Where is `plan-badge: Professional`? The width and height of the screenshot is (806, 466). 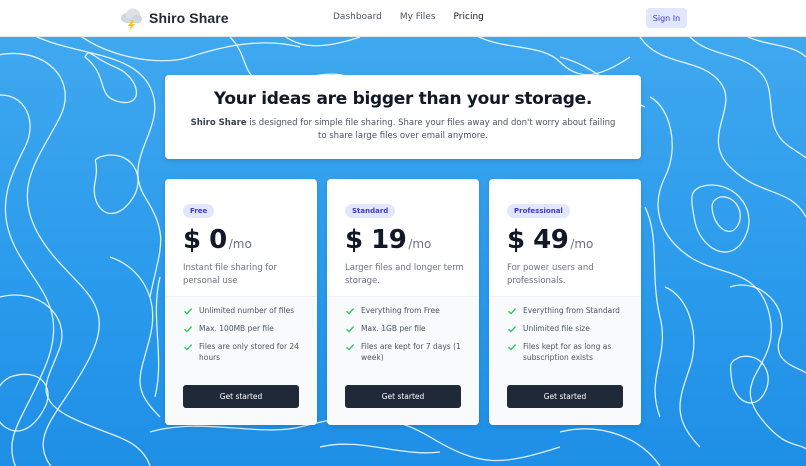 plan-badge: Professional is located at coordinates (538, 211).